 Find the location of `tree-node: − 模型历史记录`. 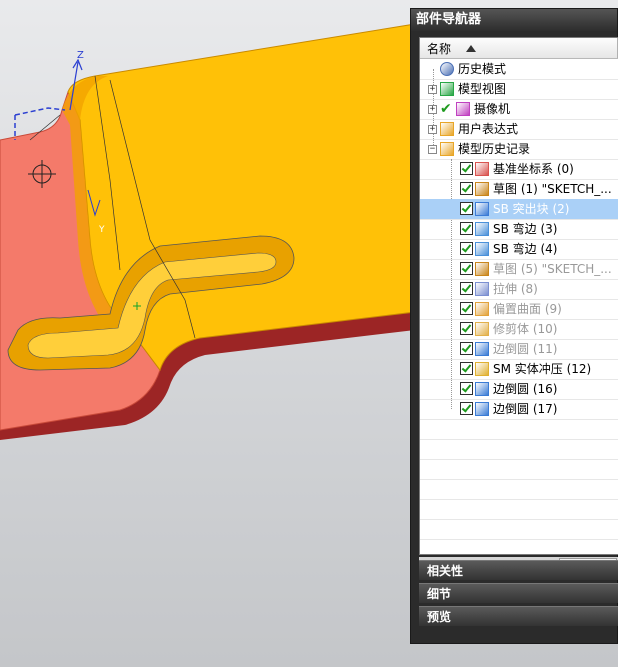

tree-node: − 模型历史记录 is located at coordinates (519, 149).